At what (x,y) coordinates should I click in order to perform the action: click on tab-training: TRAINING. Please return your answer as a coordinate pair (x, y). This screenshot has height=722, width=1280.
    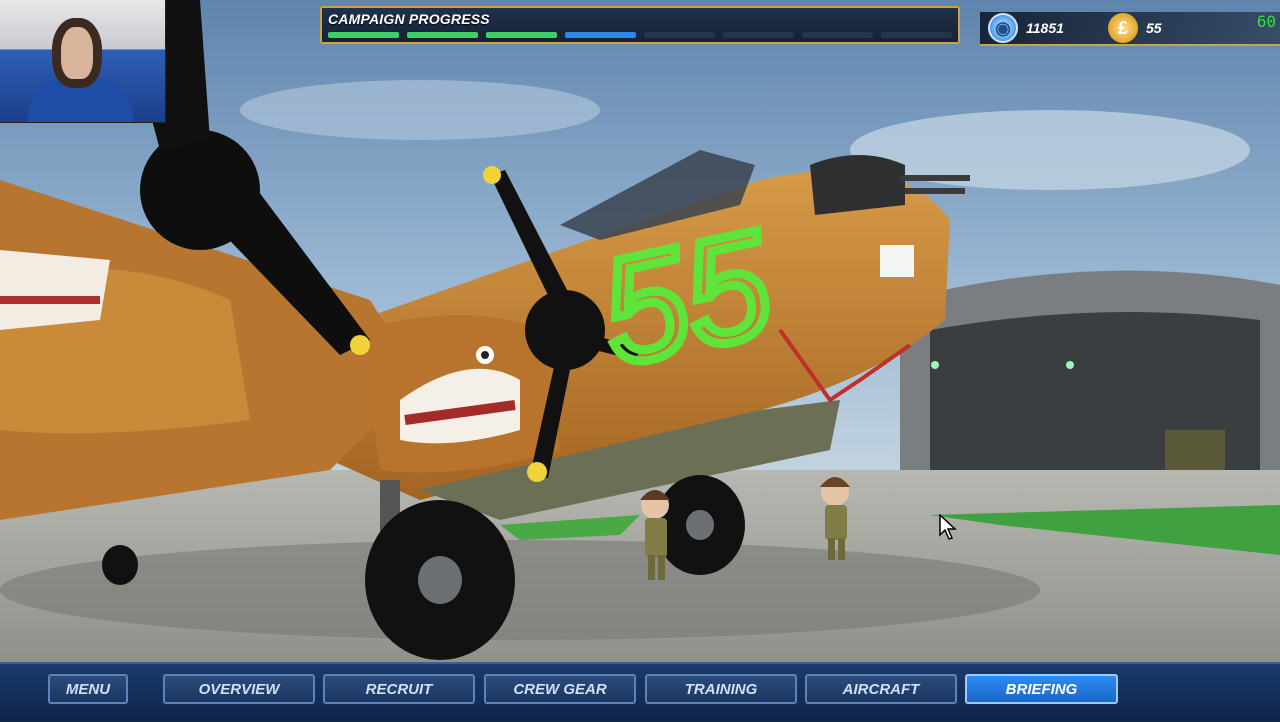
    Looking at the image, I should click on (721, 689).